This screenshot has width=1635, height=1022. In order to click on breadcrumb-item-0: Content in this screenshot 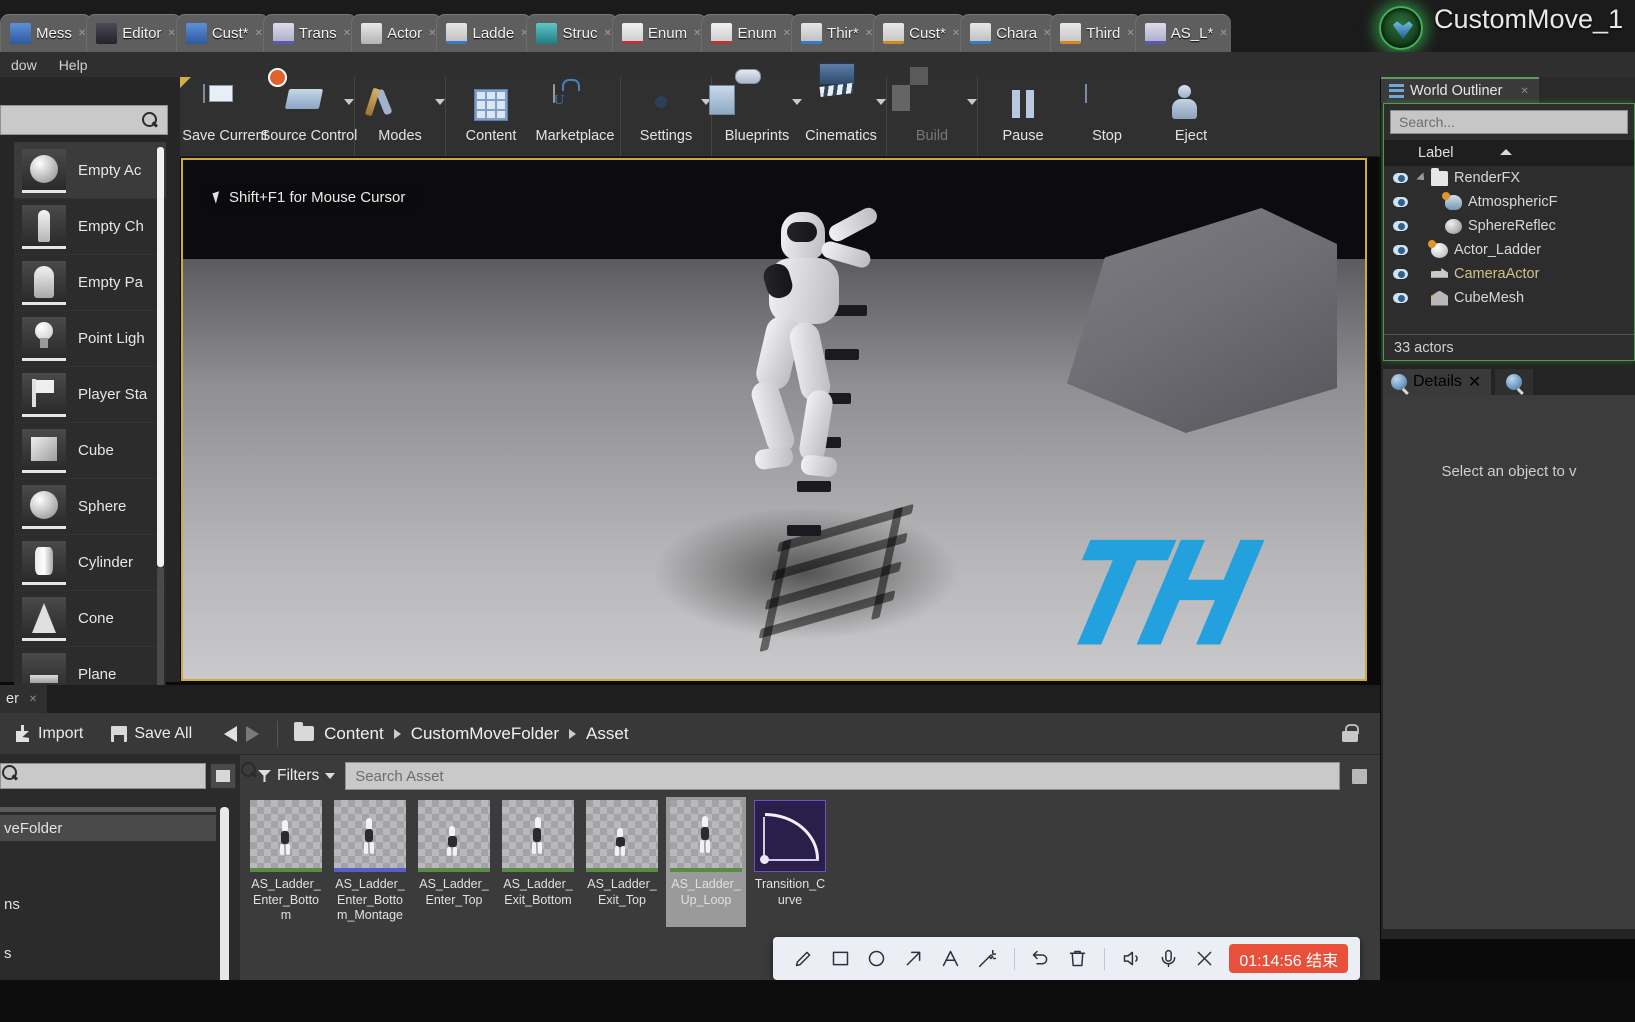, I will do `click(354, 734)`.